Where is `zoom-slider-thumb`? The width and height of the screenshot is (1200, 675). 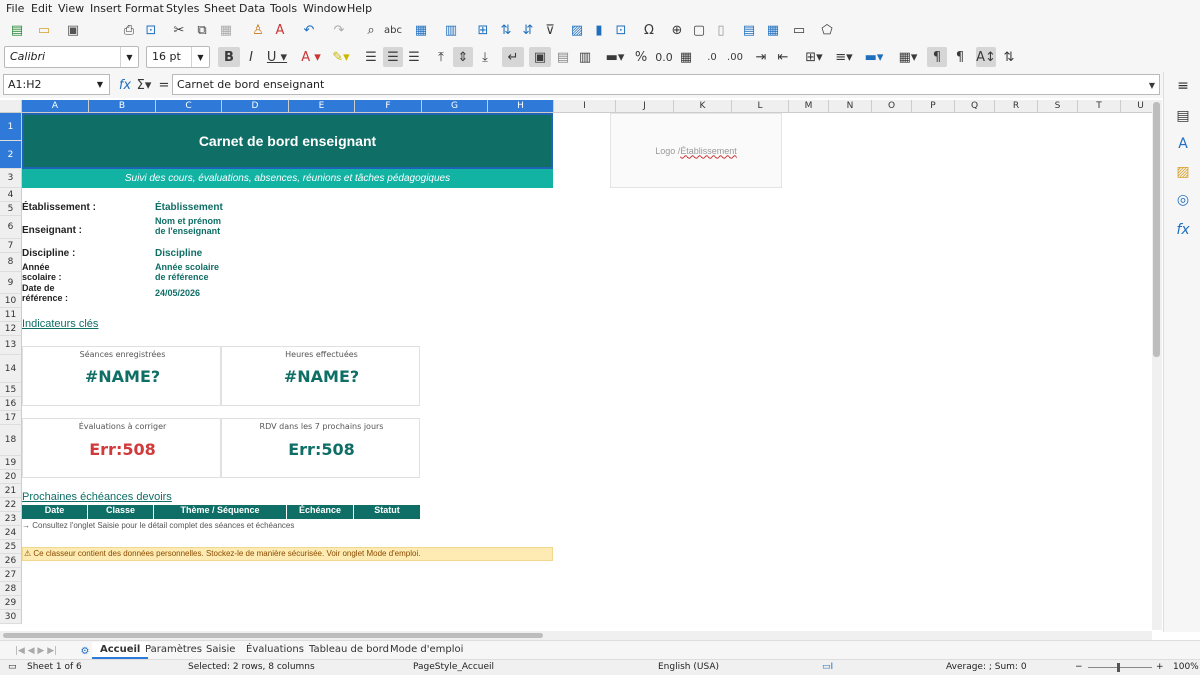 zoom-slider-thumb is located at coordinates (1118, 667).